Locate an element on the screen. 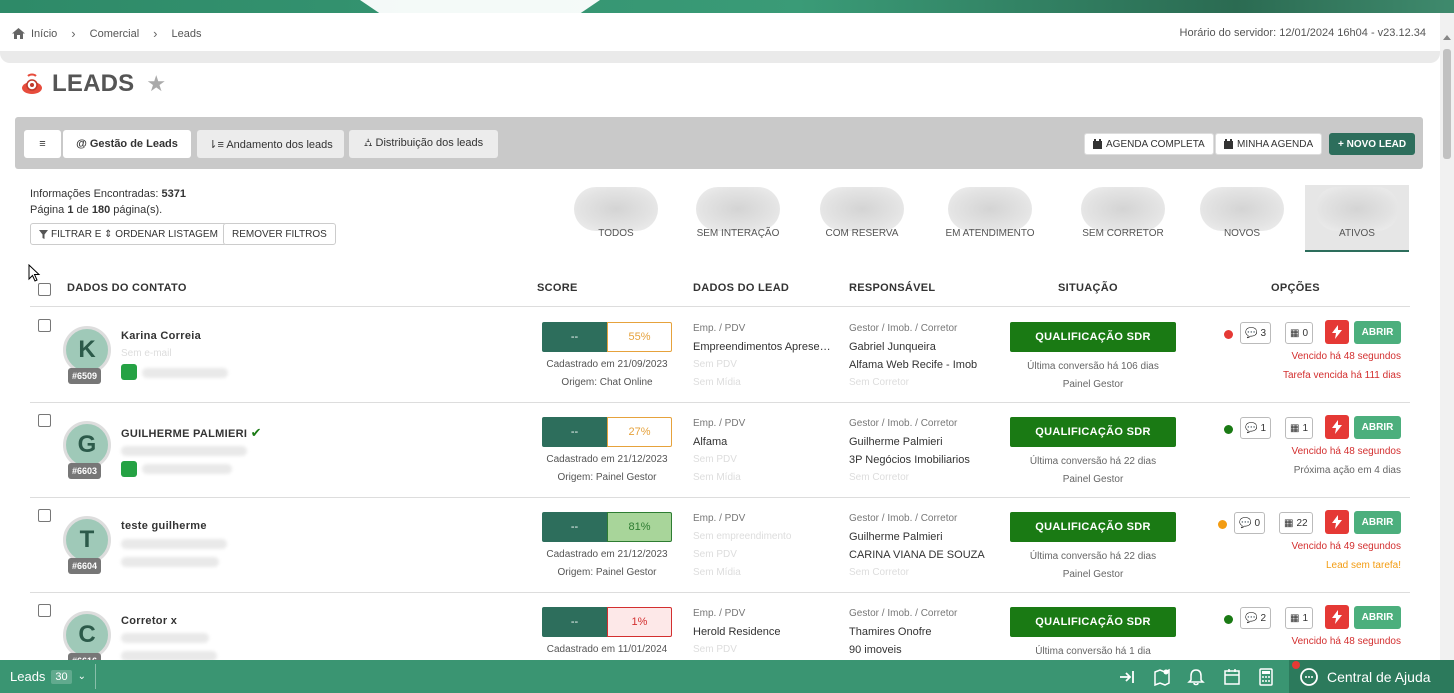 This screenshot has height=693, width=1454. breadcrumb-item-inicio: Início is located at coordinates (44, 34).